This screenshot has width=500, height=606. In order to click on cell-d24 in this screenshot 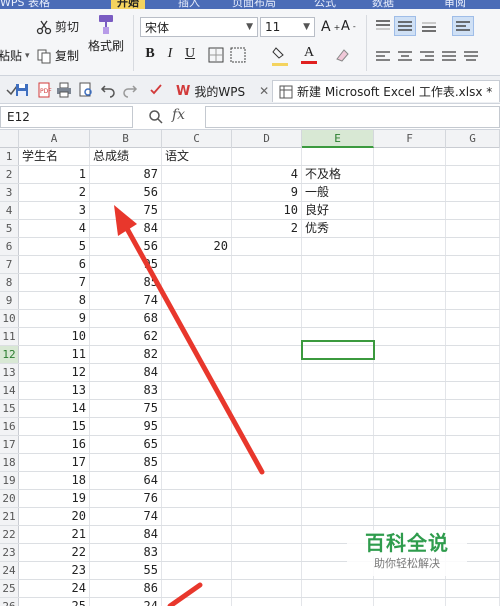, I will do `click(267, 570)`.